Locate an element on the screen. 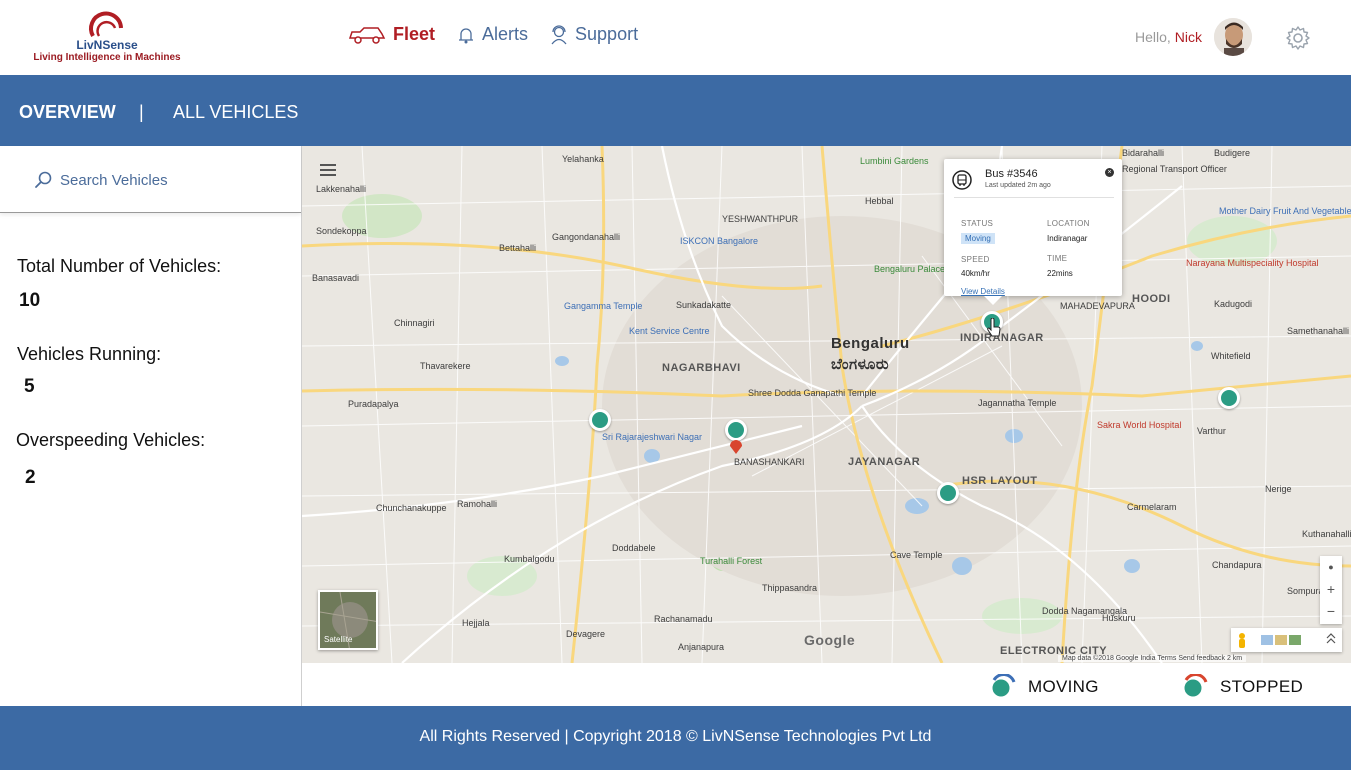  map-label: Sunkadakatte is located at coordinates (704, 305).